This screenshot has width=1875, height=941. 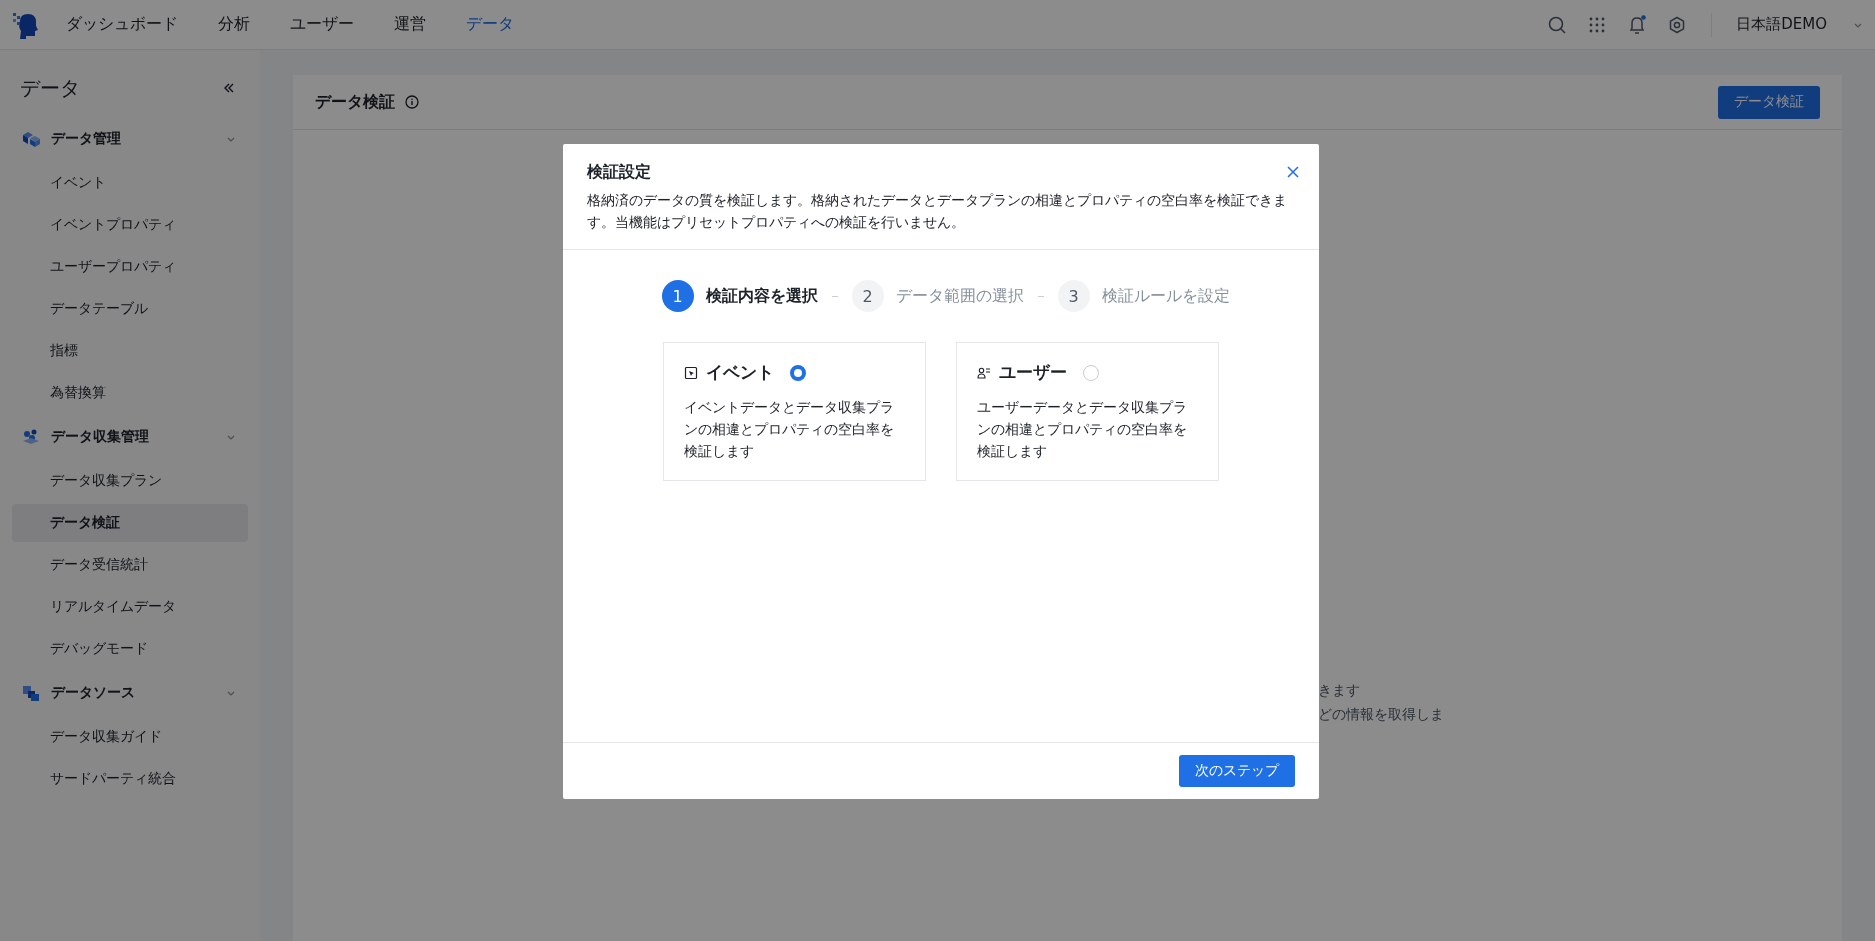 What do you see at coordinates (761, 296) in the screenshot?
I see `step-label: 検証内容を選択` at bounding box center [761, 296].